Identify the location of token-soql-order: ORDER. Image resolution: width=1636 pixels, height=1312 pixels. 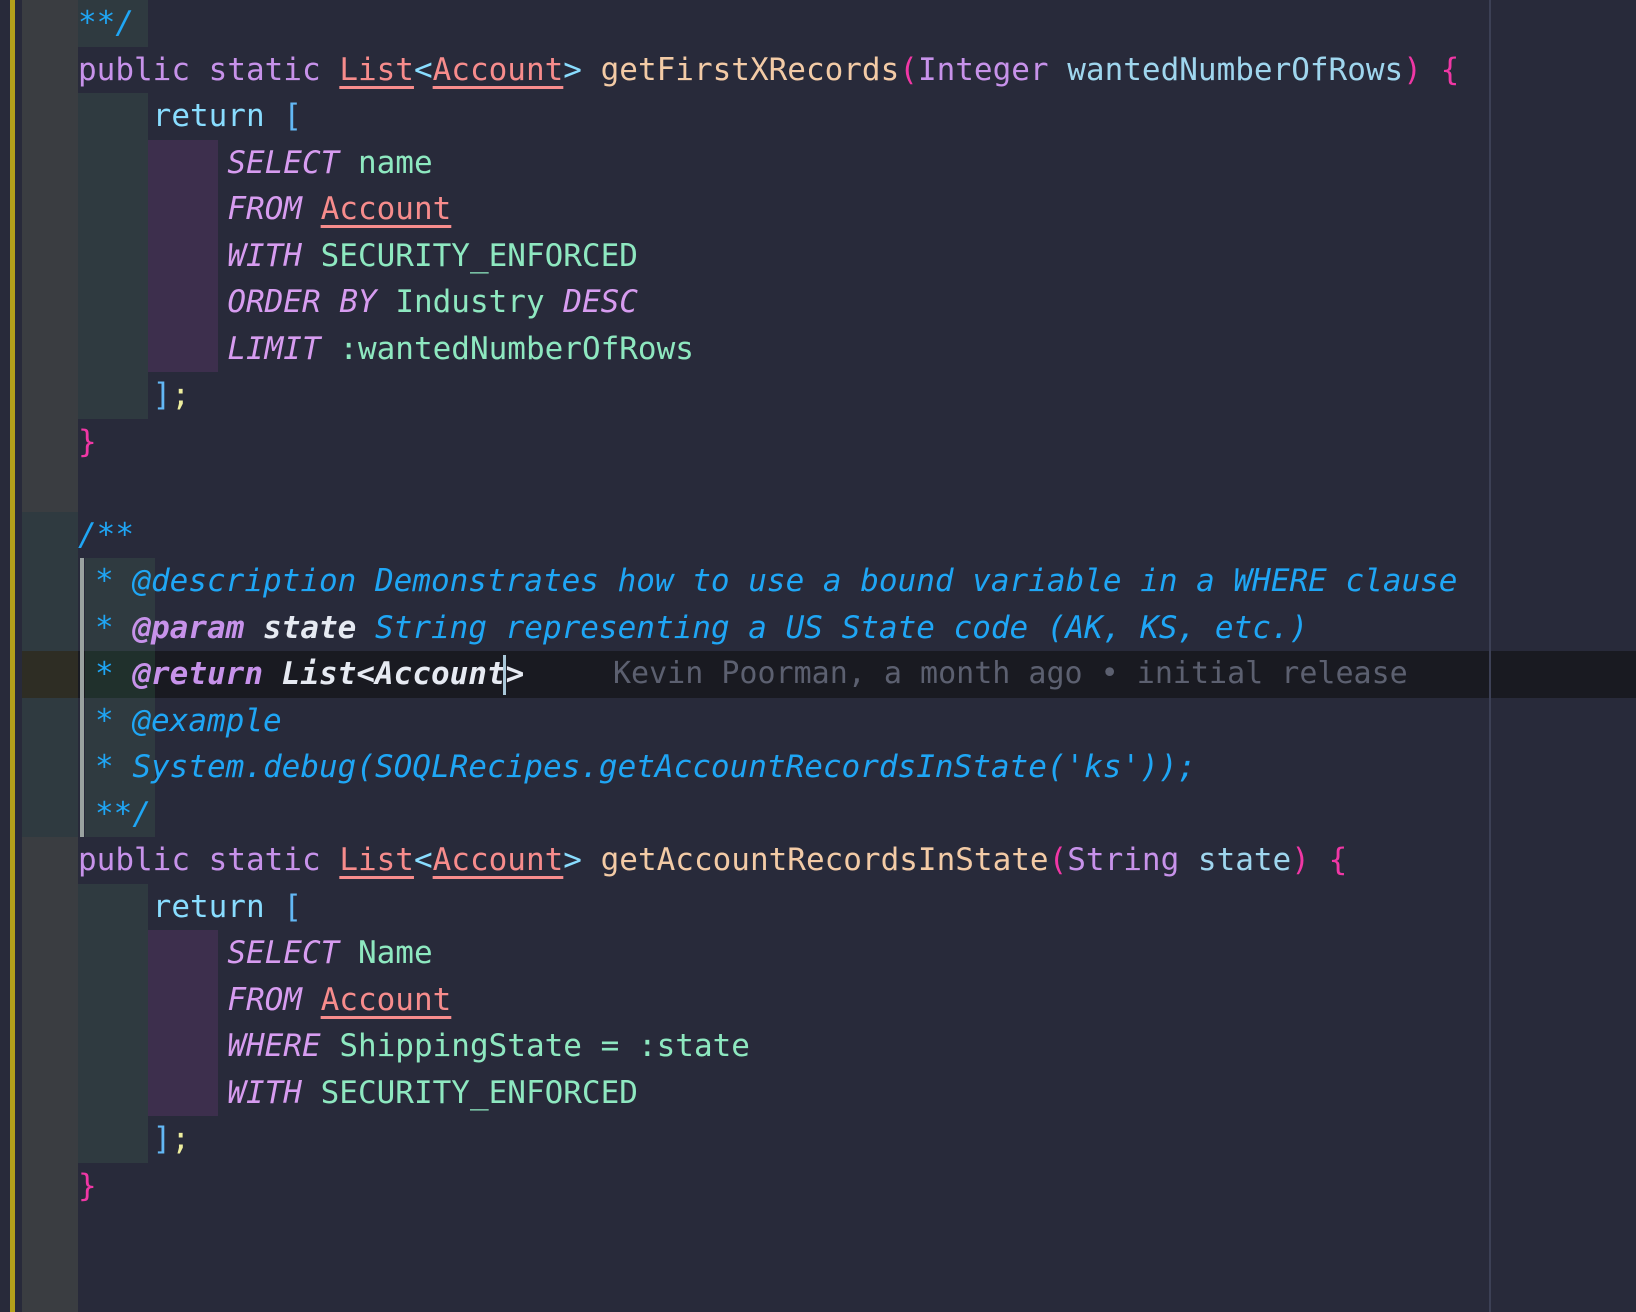
(274, 302).